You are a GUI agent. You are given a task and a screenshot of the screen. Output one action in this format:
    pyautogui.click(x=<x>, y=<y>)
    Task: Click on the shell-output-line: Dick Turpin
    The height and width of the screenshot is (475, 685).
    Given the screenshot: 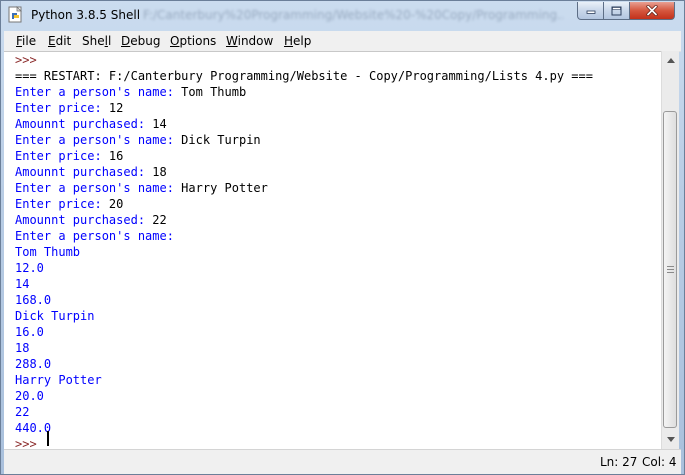 What is the action you would take?
    pyautogui.click(x=54, y=316)
    